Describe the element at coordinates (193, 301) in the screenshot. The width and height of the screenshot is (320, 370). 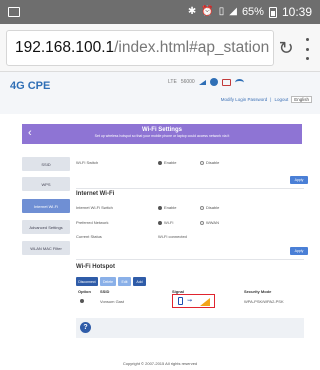
I see `signal-indicator: ⇝` at that location.